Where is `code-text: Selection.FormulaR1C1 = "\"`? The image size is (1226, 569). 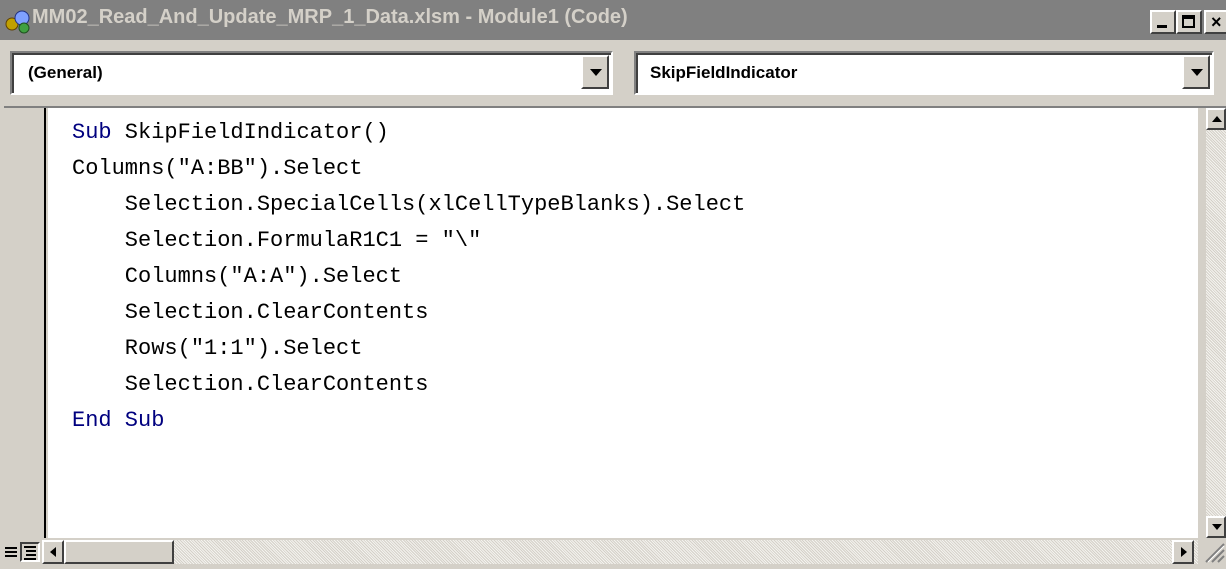 code-text: Selection.FormulaR1C1 = "\" is located at coordinates (277, 240).